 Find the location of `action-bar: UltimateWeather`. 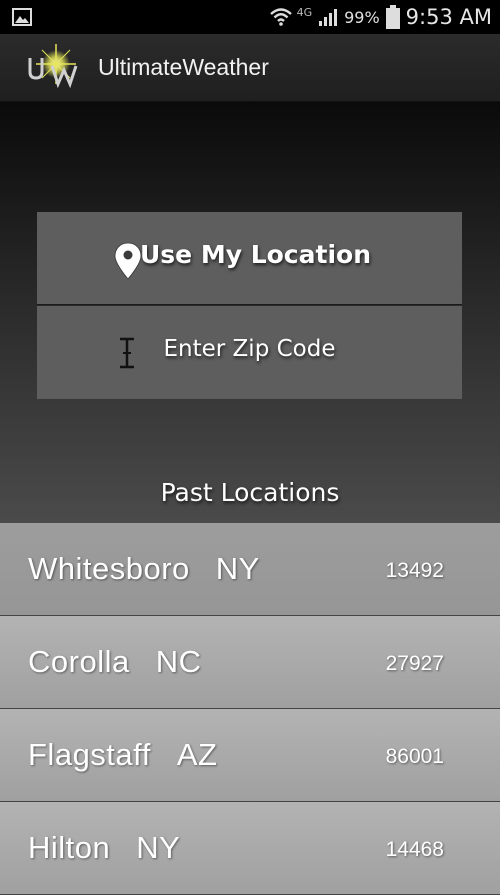

action-bar: UltimateWeather is located at coordinates (250, 68).